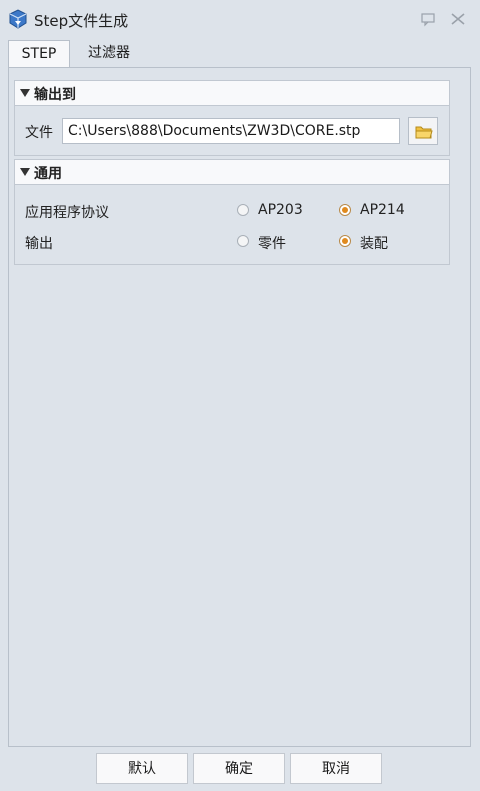 This screenshot has height=791, width=480. What do you see at coordinates (67, 213) in the screenshot?
I see `protocol-label: 应用程序协议` at bounding box center [67, 213].